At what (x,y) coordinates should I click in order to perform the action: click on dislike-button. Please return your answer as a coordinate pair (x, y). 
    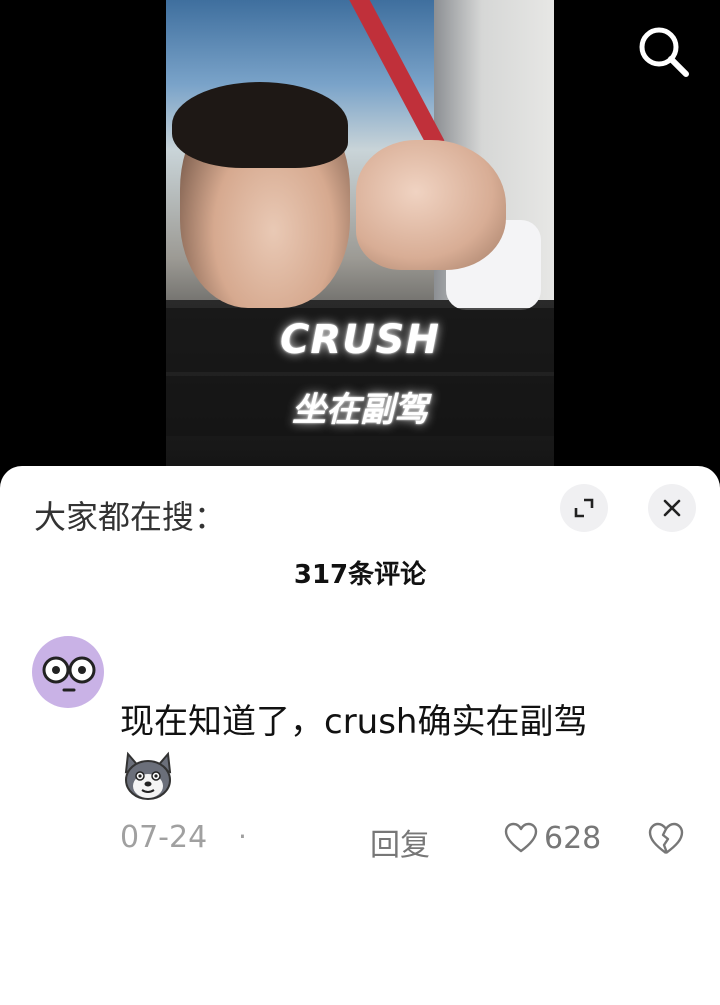
    Looking at the image, I should click on (666, 840).